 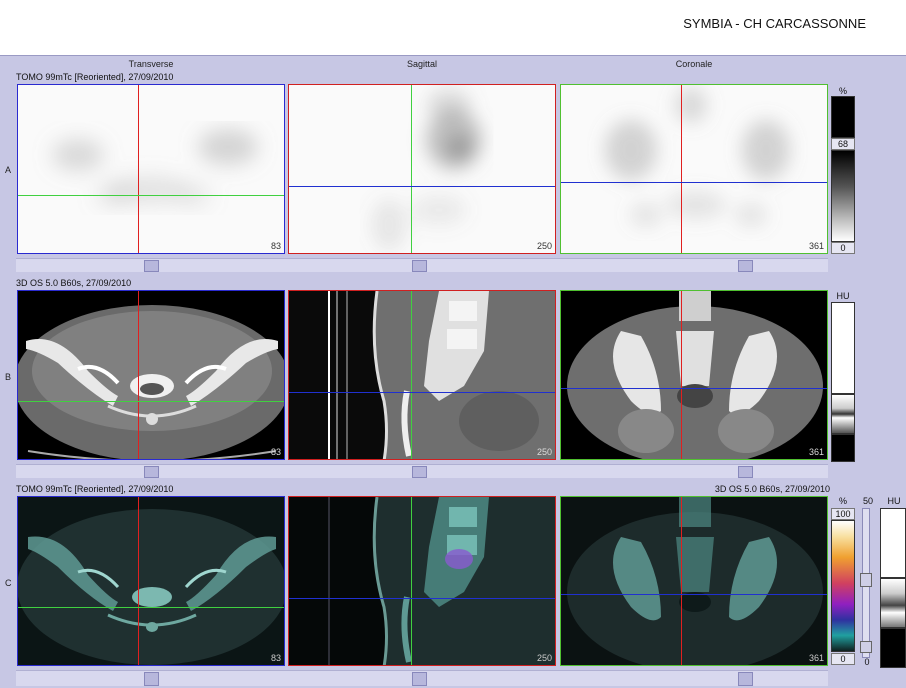 I want to click on ct-transverse-image, so click(x=151, y=382).